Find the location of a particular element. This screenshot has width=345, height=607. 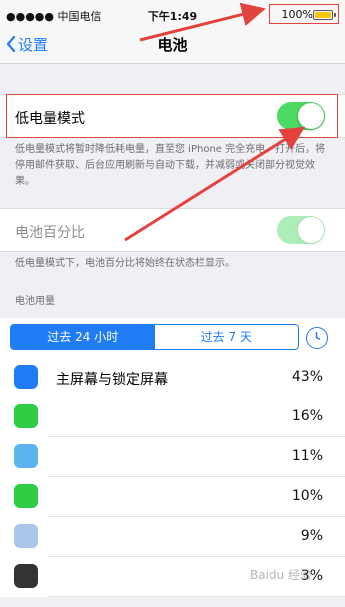

clock-icon is located at coordinates (317, 338).